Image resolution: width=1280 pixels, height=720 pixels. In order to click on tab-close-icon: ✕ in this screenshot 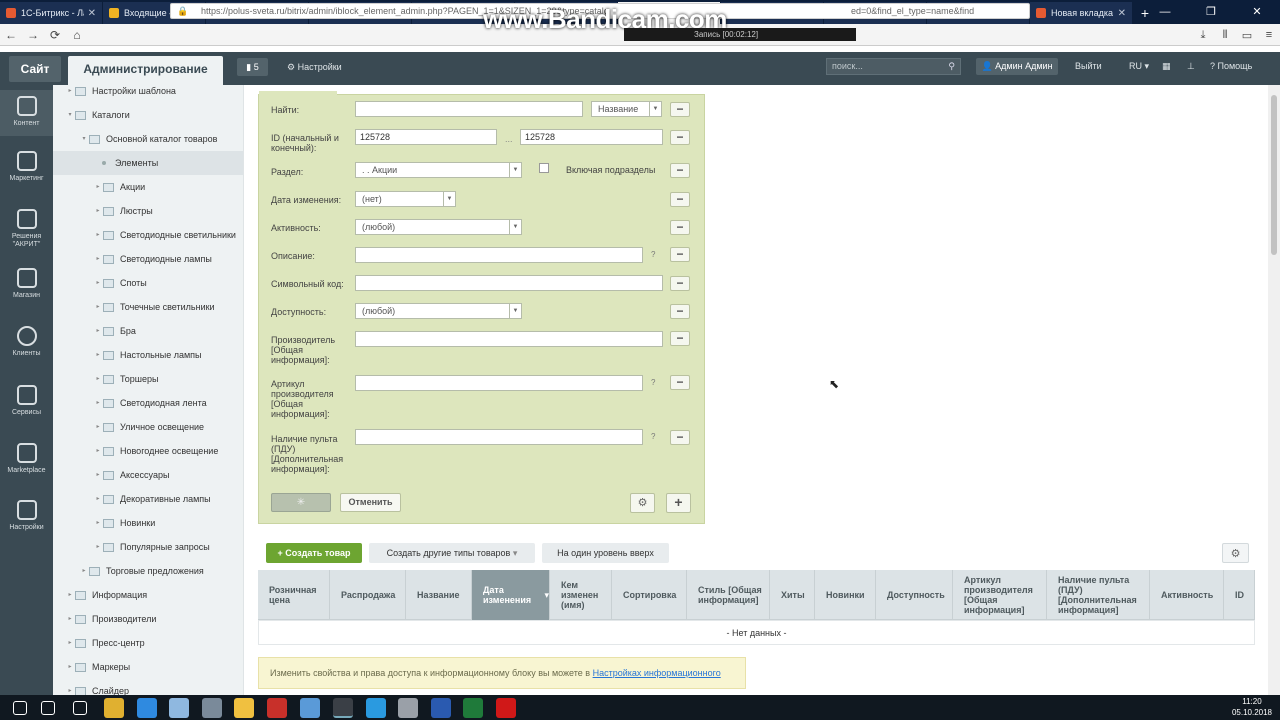, I will do `click(92, 13)`.